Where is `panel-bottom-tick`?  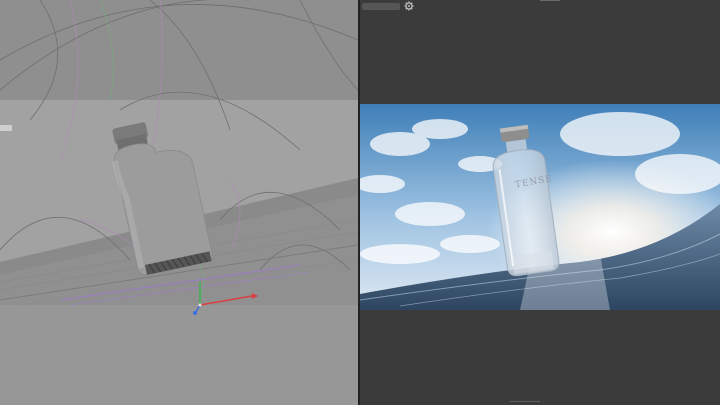 panel-bottom-tick is located at coordinates (525, 401).